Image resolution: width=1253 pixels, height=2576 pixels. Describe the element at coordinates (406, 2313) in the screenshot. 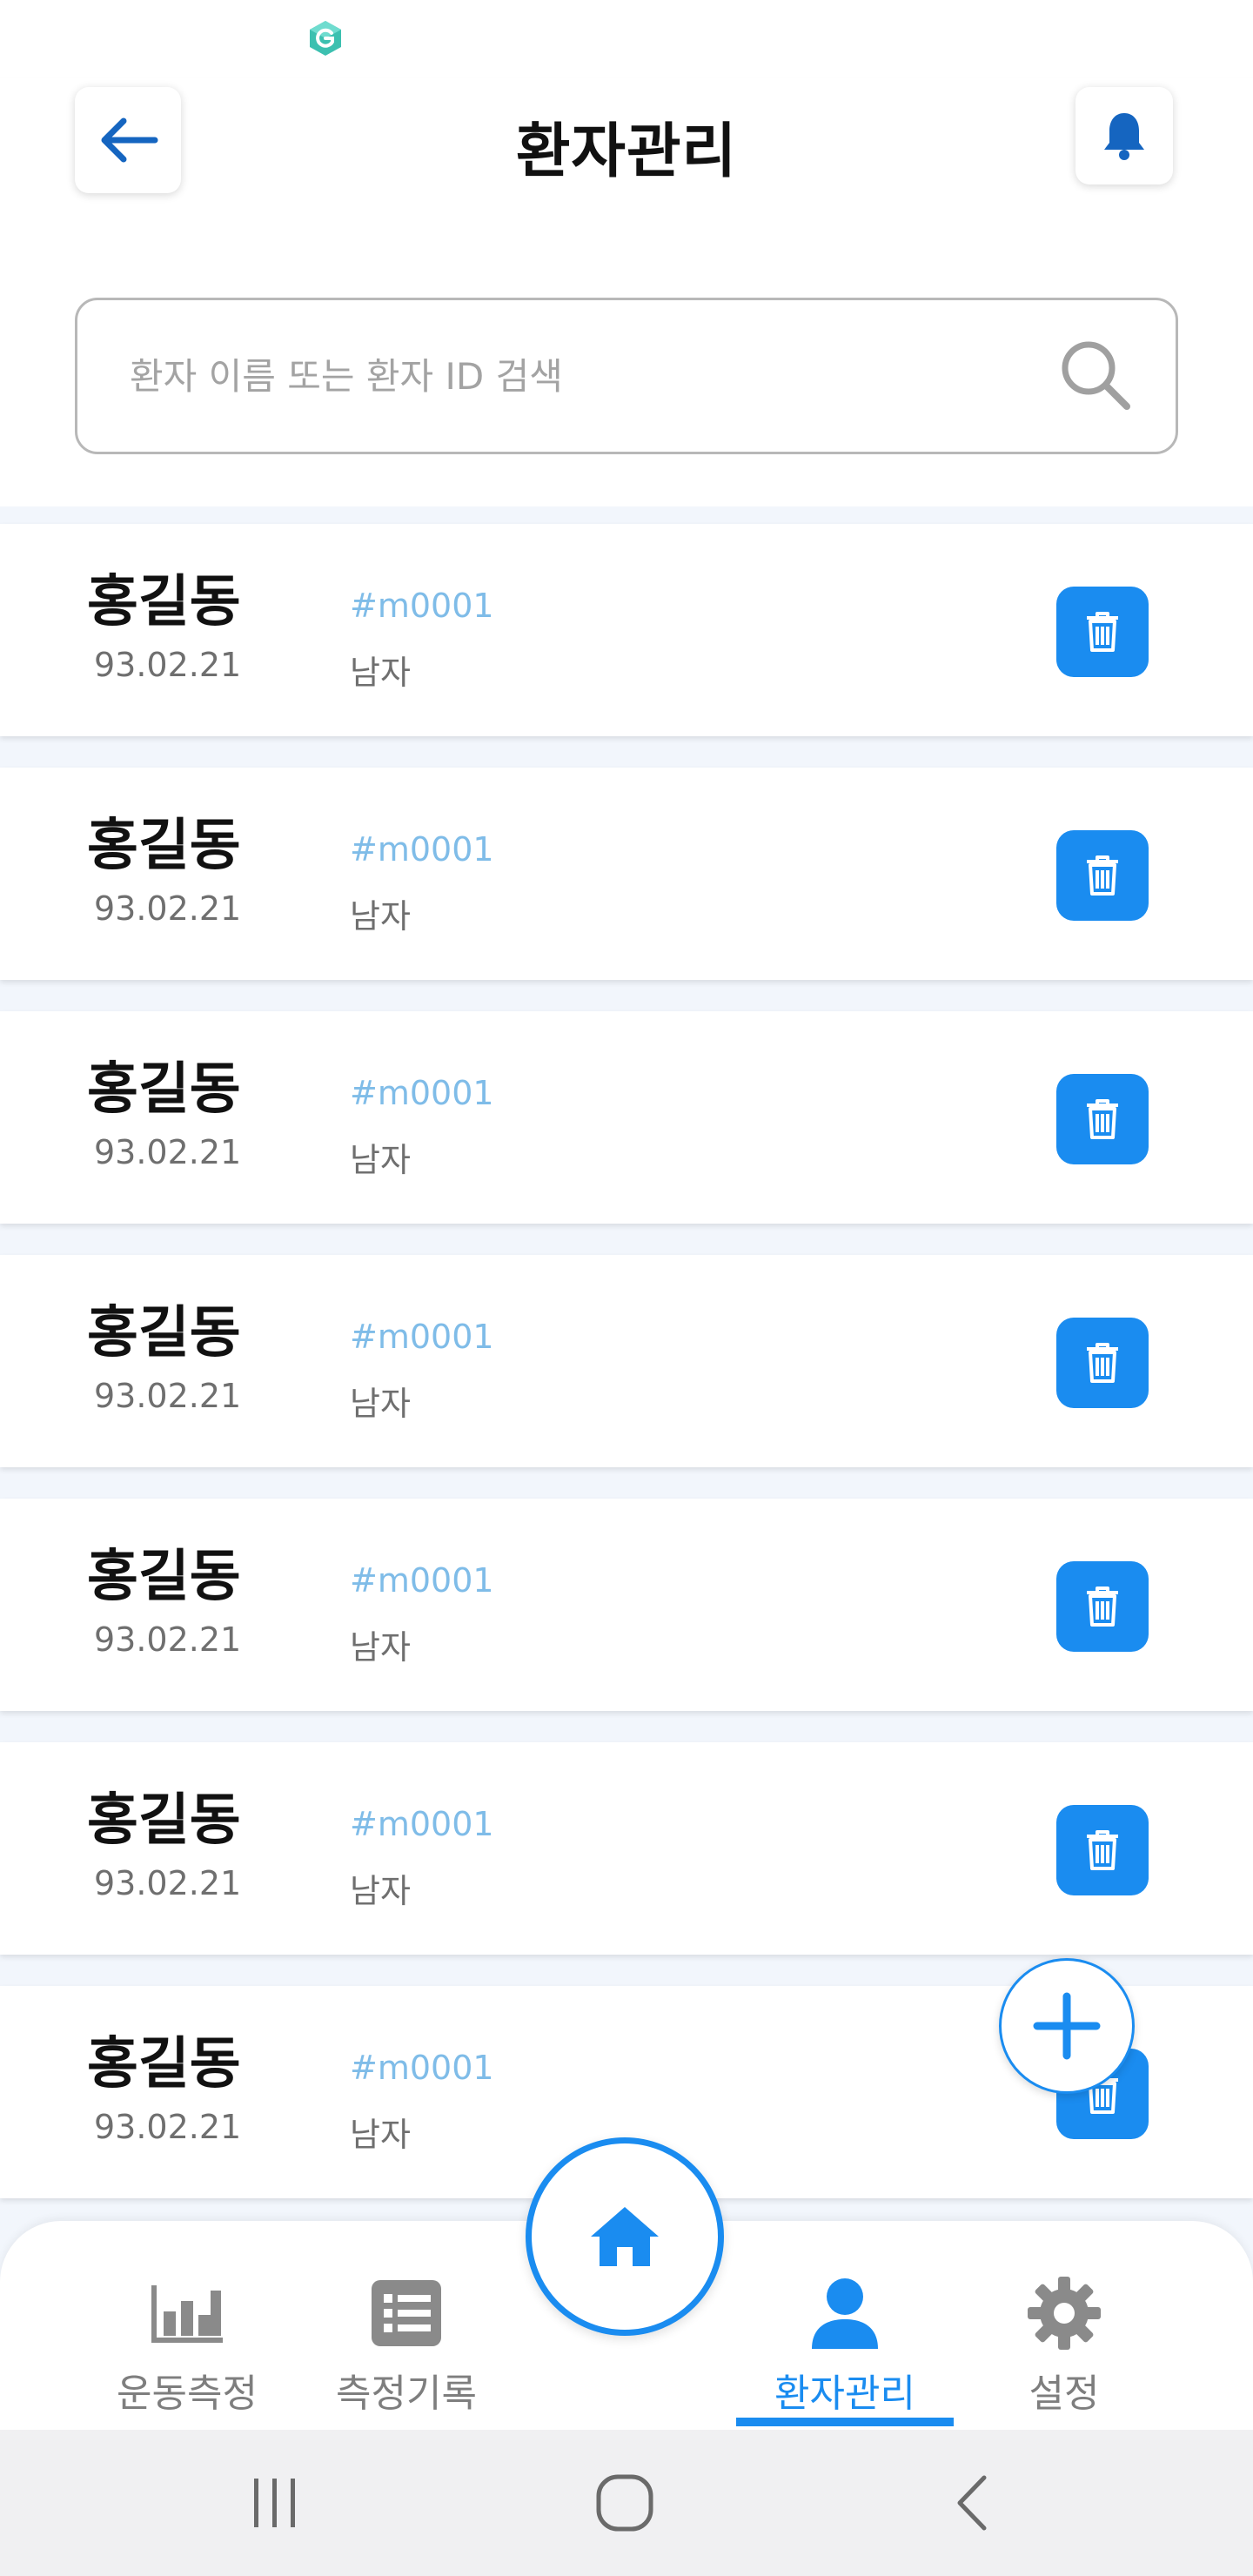

I see `list-icon` at that location.